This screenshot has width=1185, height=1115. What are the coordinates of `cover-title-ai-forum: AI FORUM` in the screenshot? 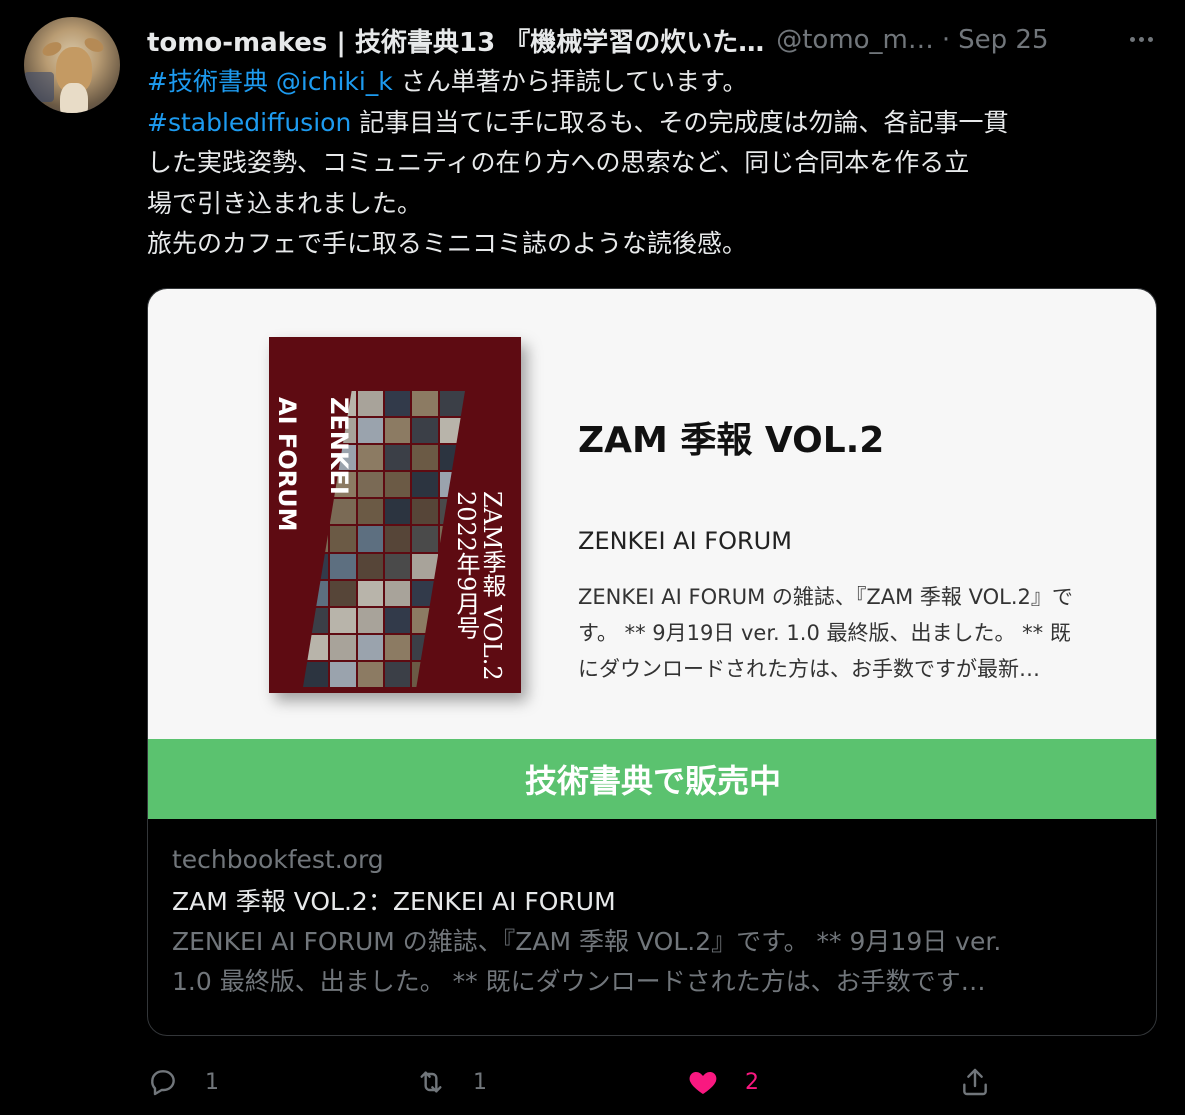 It's located at (287, 464).